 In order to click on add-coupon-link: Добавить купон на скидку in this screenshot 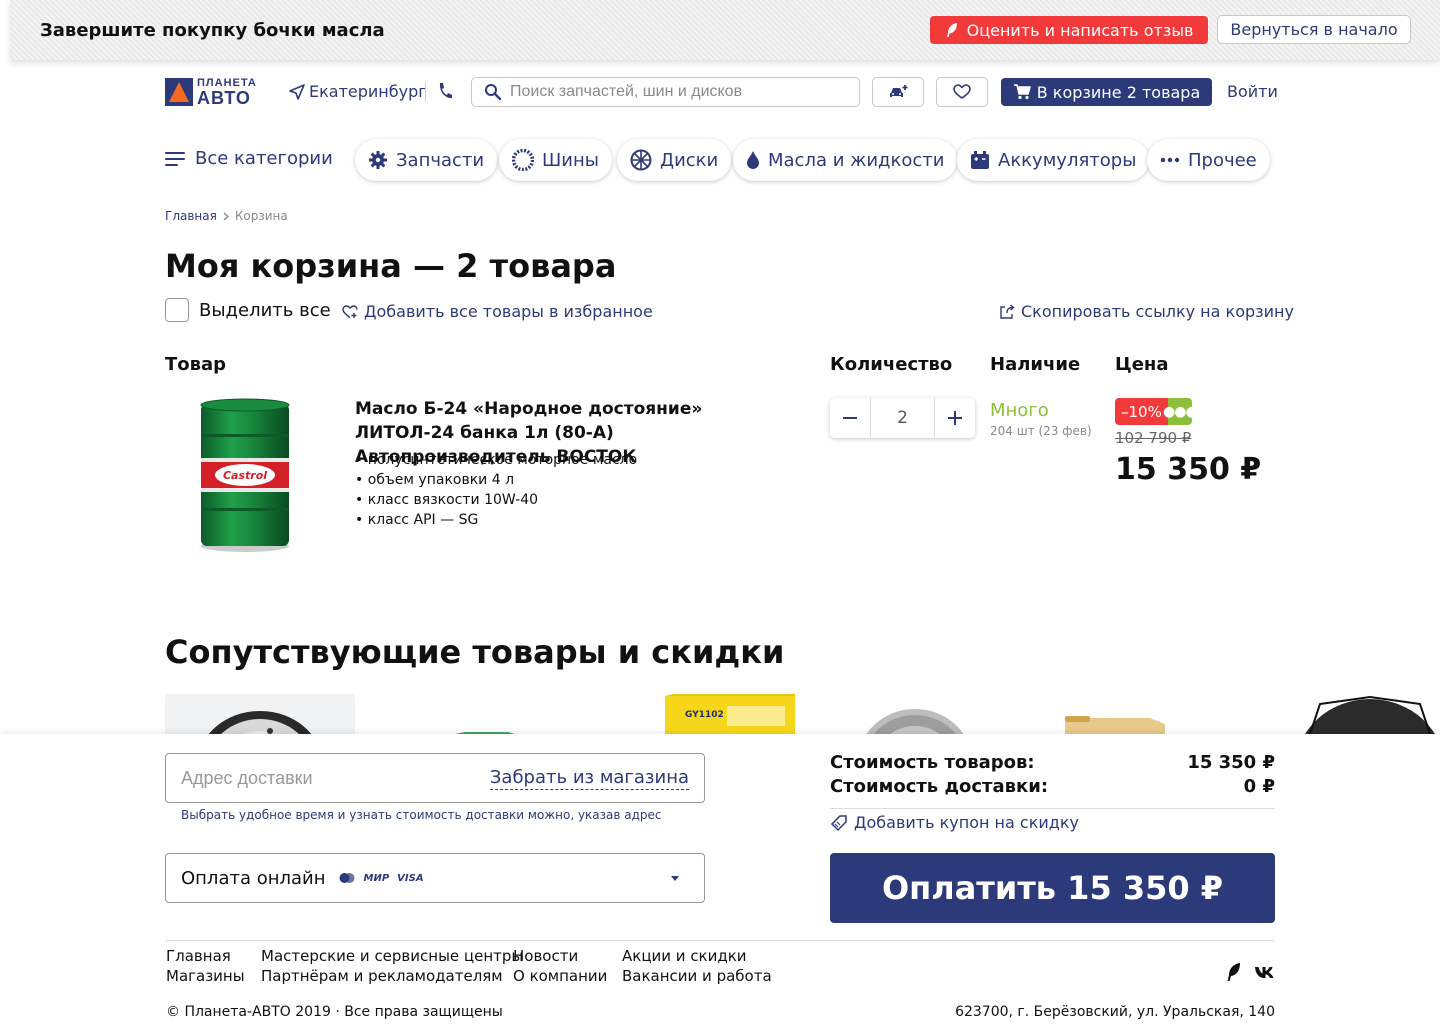, I will do `click(954, 822)`.